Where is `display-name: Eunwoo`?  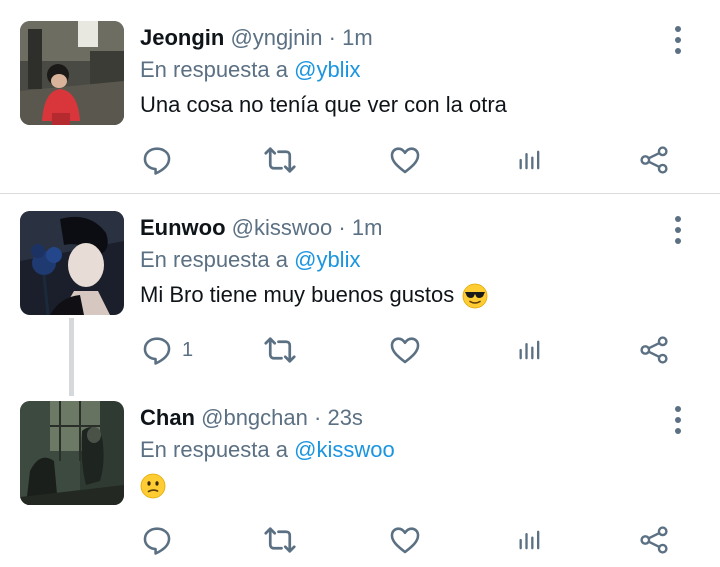 display-name: Eunwoo is located at coordinates (183, 227).